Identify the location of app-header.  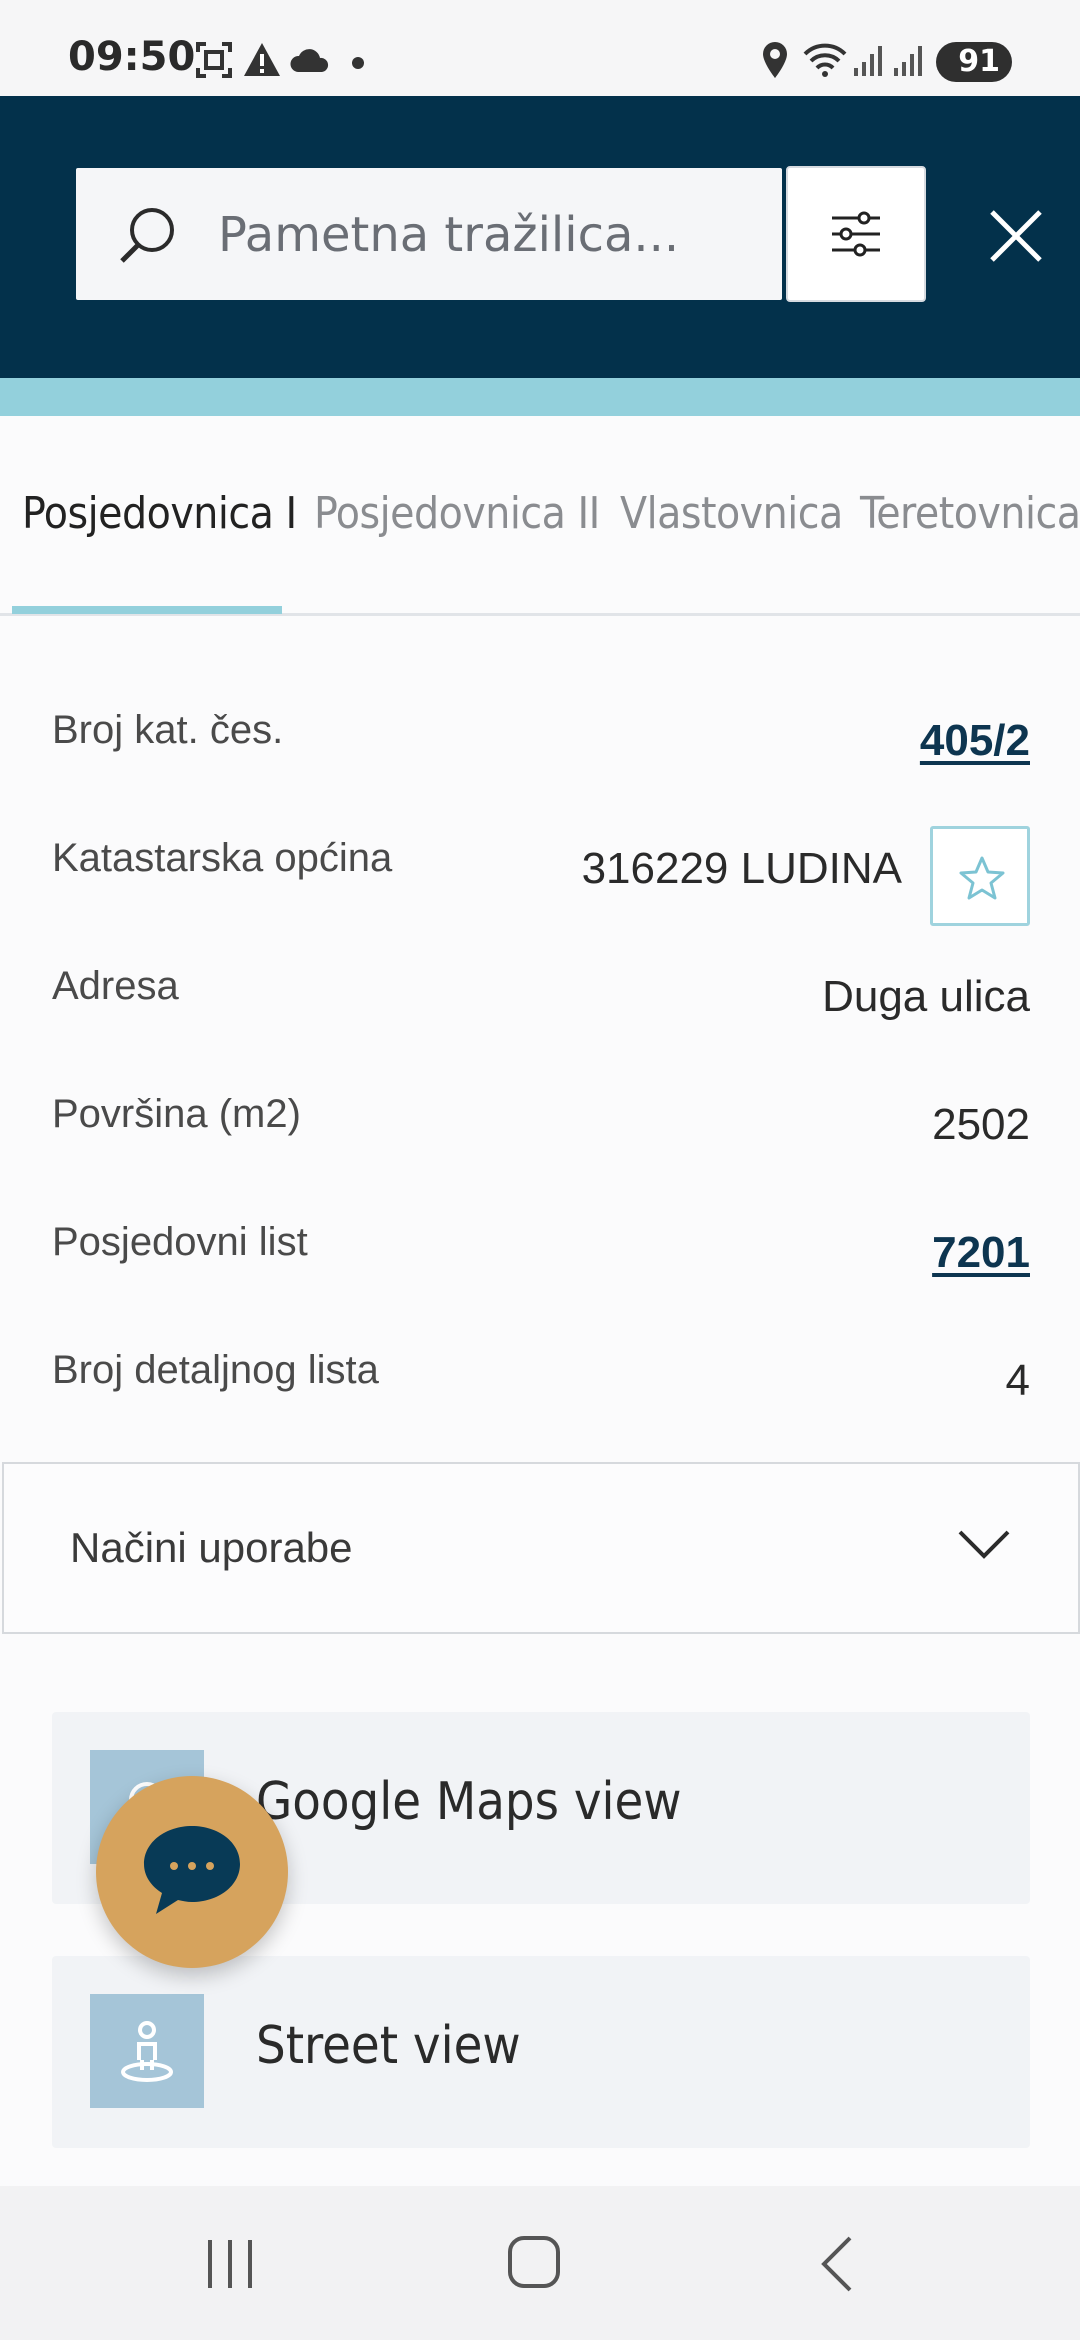
(540, 237).